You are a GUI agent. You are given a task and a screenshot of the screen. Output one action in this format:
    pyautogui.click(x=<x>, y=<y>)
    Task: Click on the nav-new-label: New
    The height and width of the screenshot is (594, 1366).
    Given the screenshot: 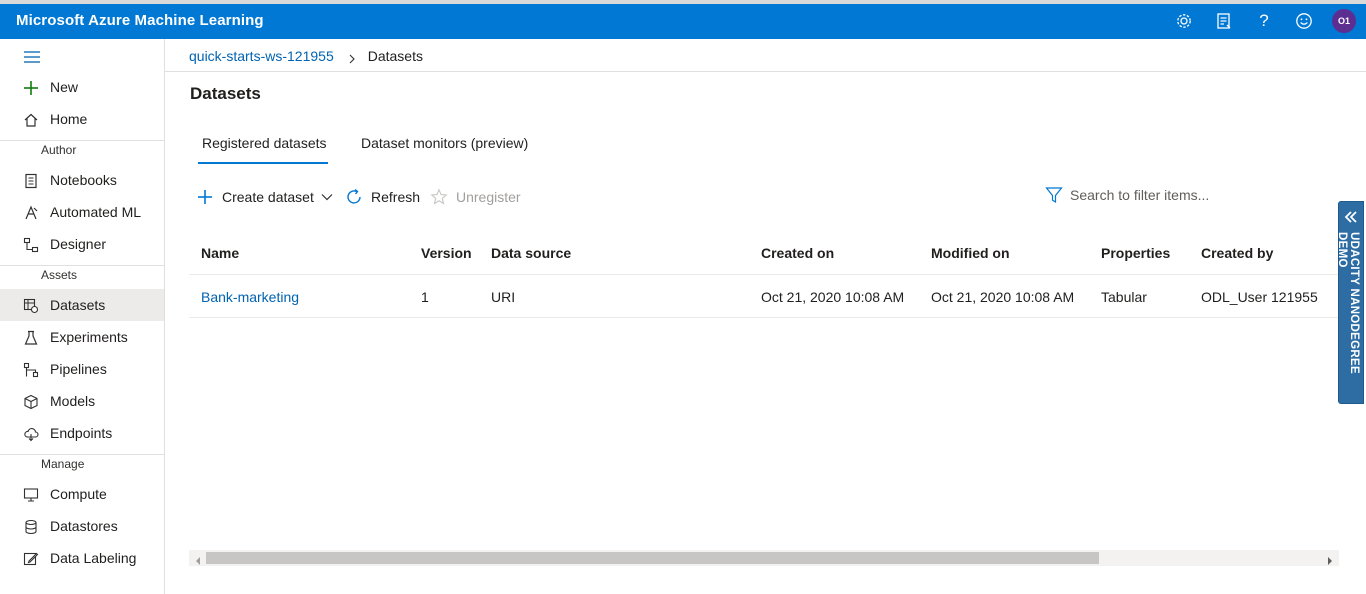 What is the action you would take?
    pyautogui.click(x=64, y=87)
    